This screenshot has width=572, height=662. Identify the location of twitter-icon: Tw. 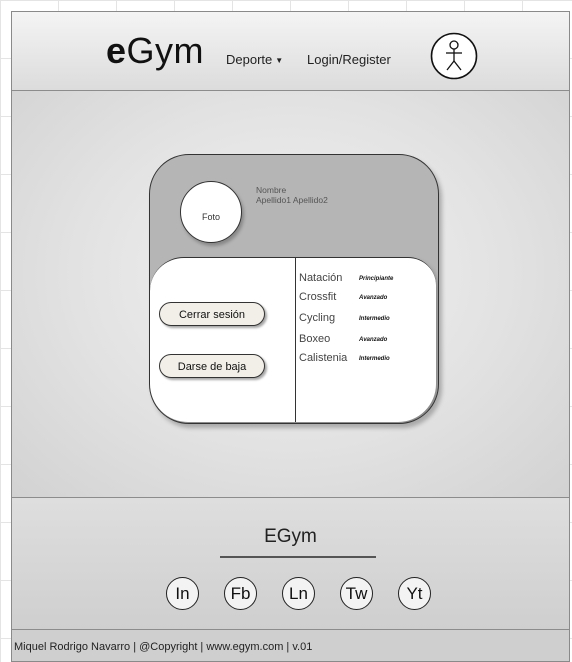
(356, 593).